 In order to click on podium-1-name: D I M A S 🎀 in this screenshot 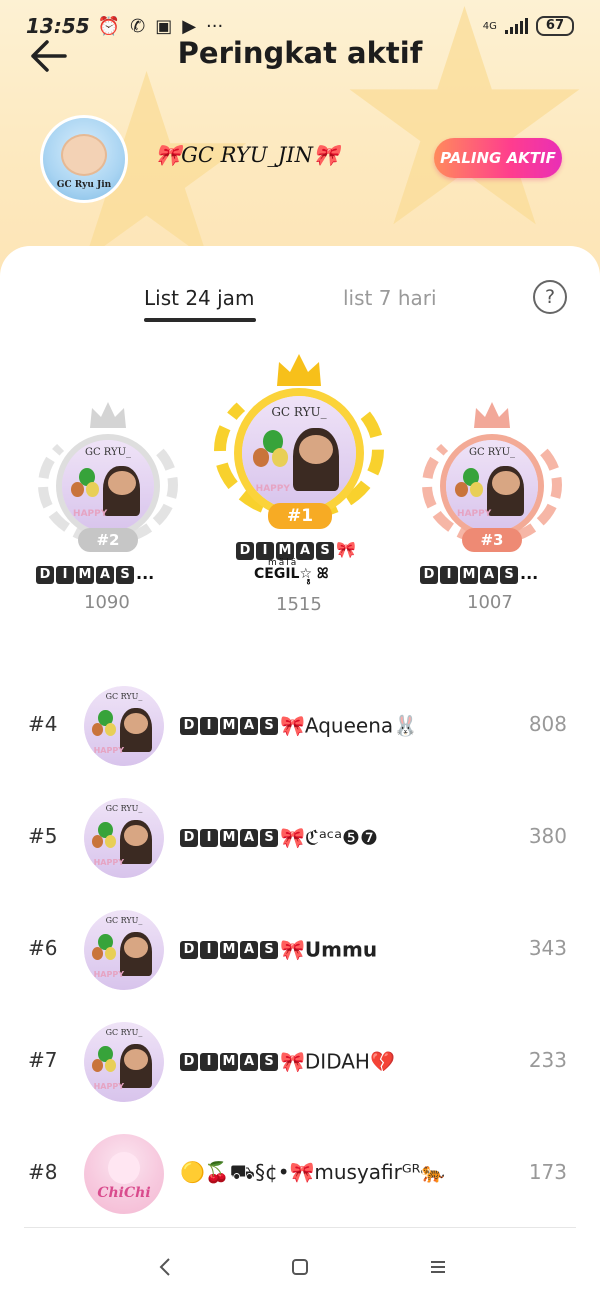, I will do `click(296, 550)`.